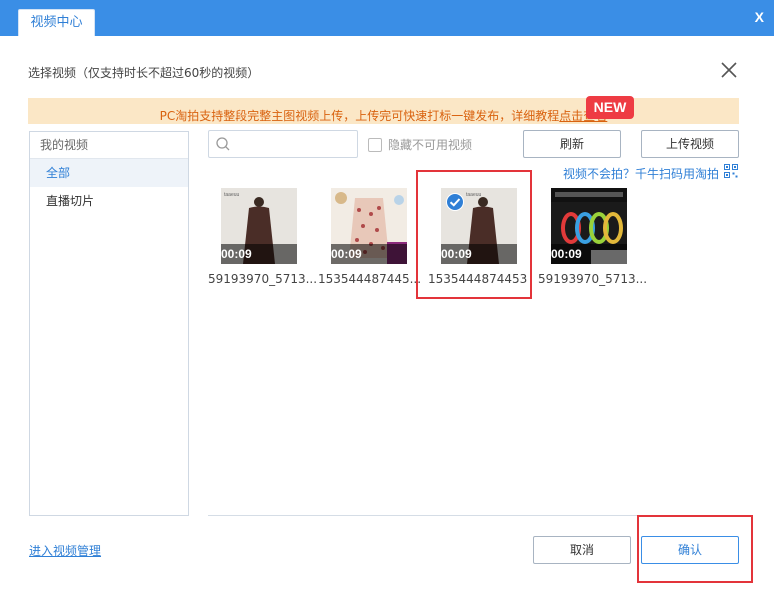 The width and height of the screenshot is (774, 613). What do you see at coordinates (109, 145) in the screenshot?
I see `sidebar-header: 我的视频` at bounding box center [109, 145].